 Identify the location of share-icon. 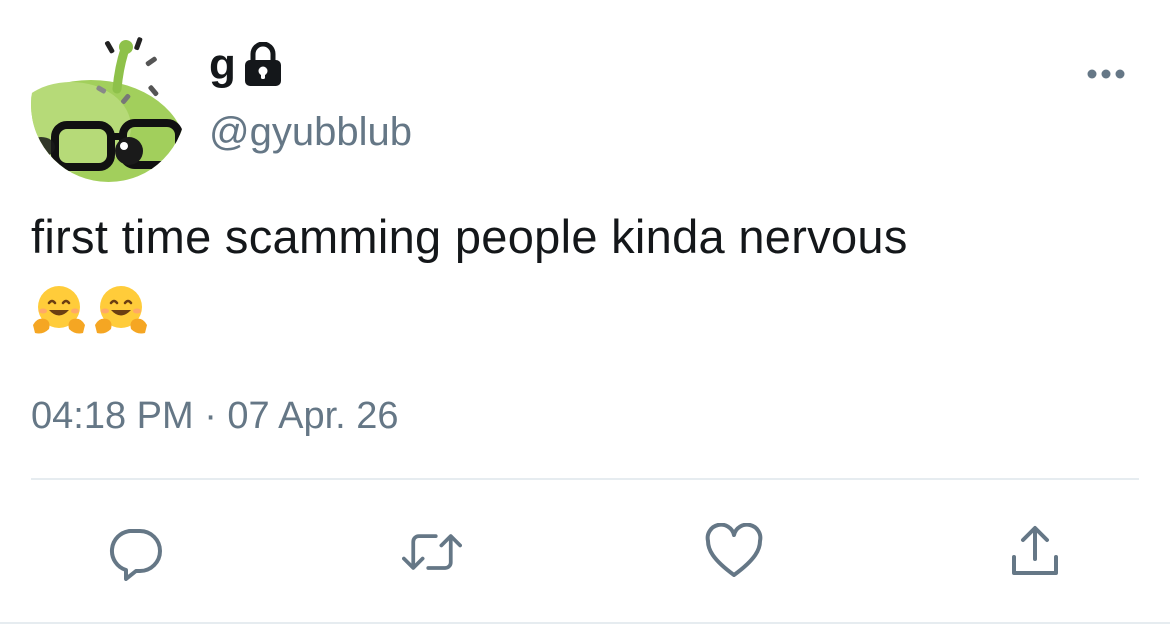
(1035, 550).